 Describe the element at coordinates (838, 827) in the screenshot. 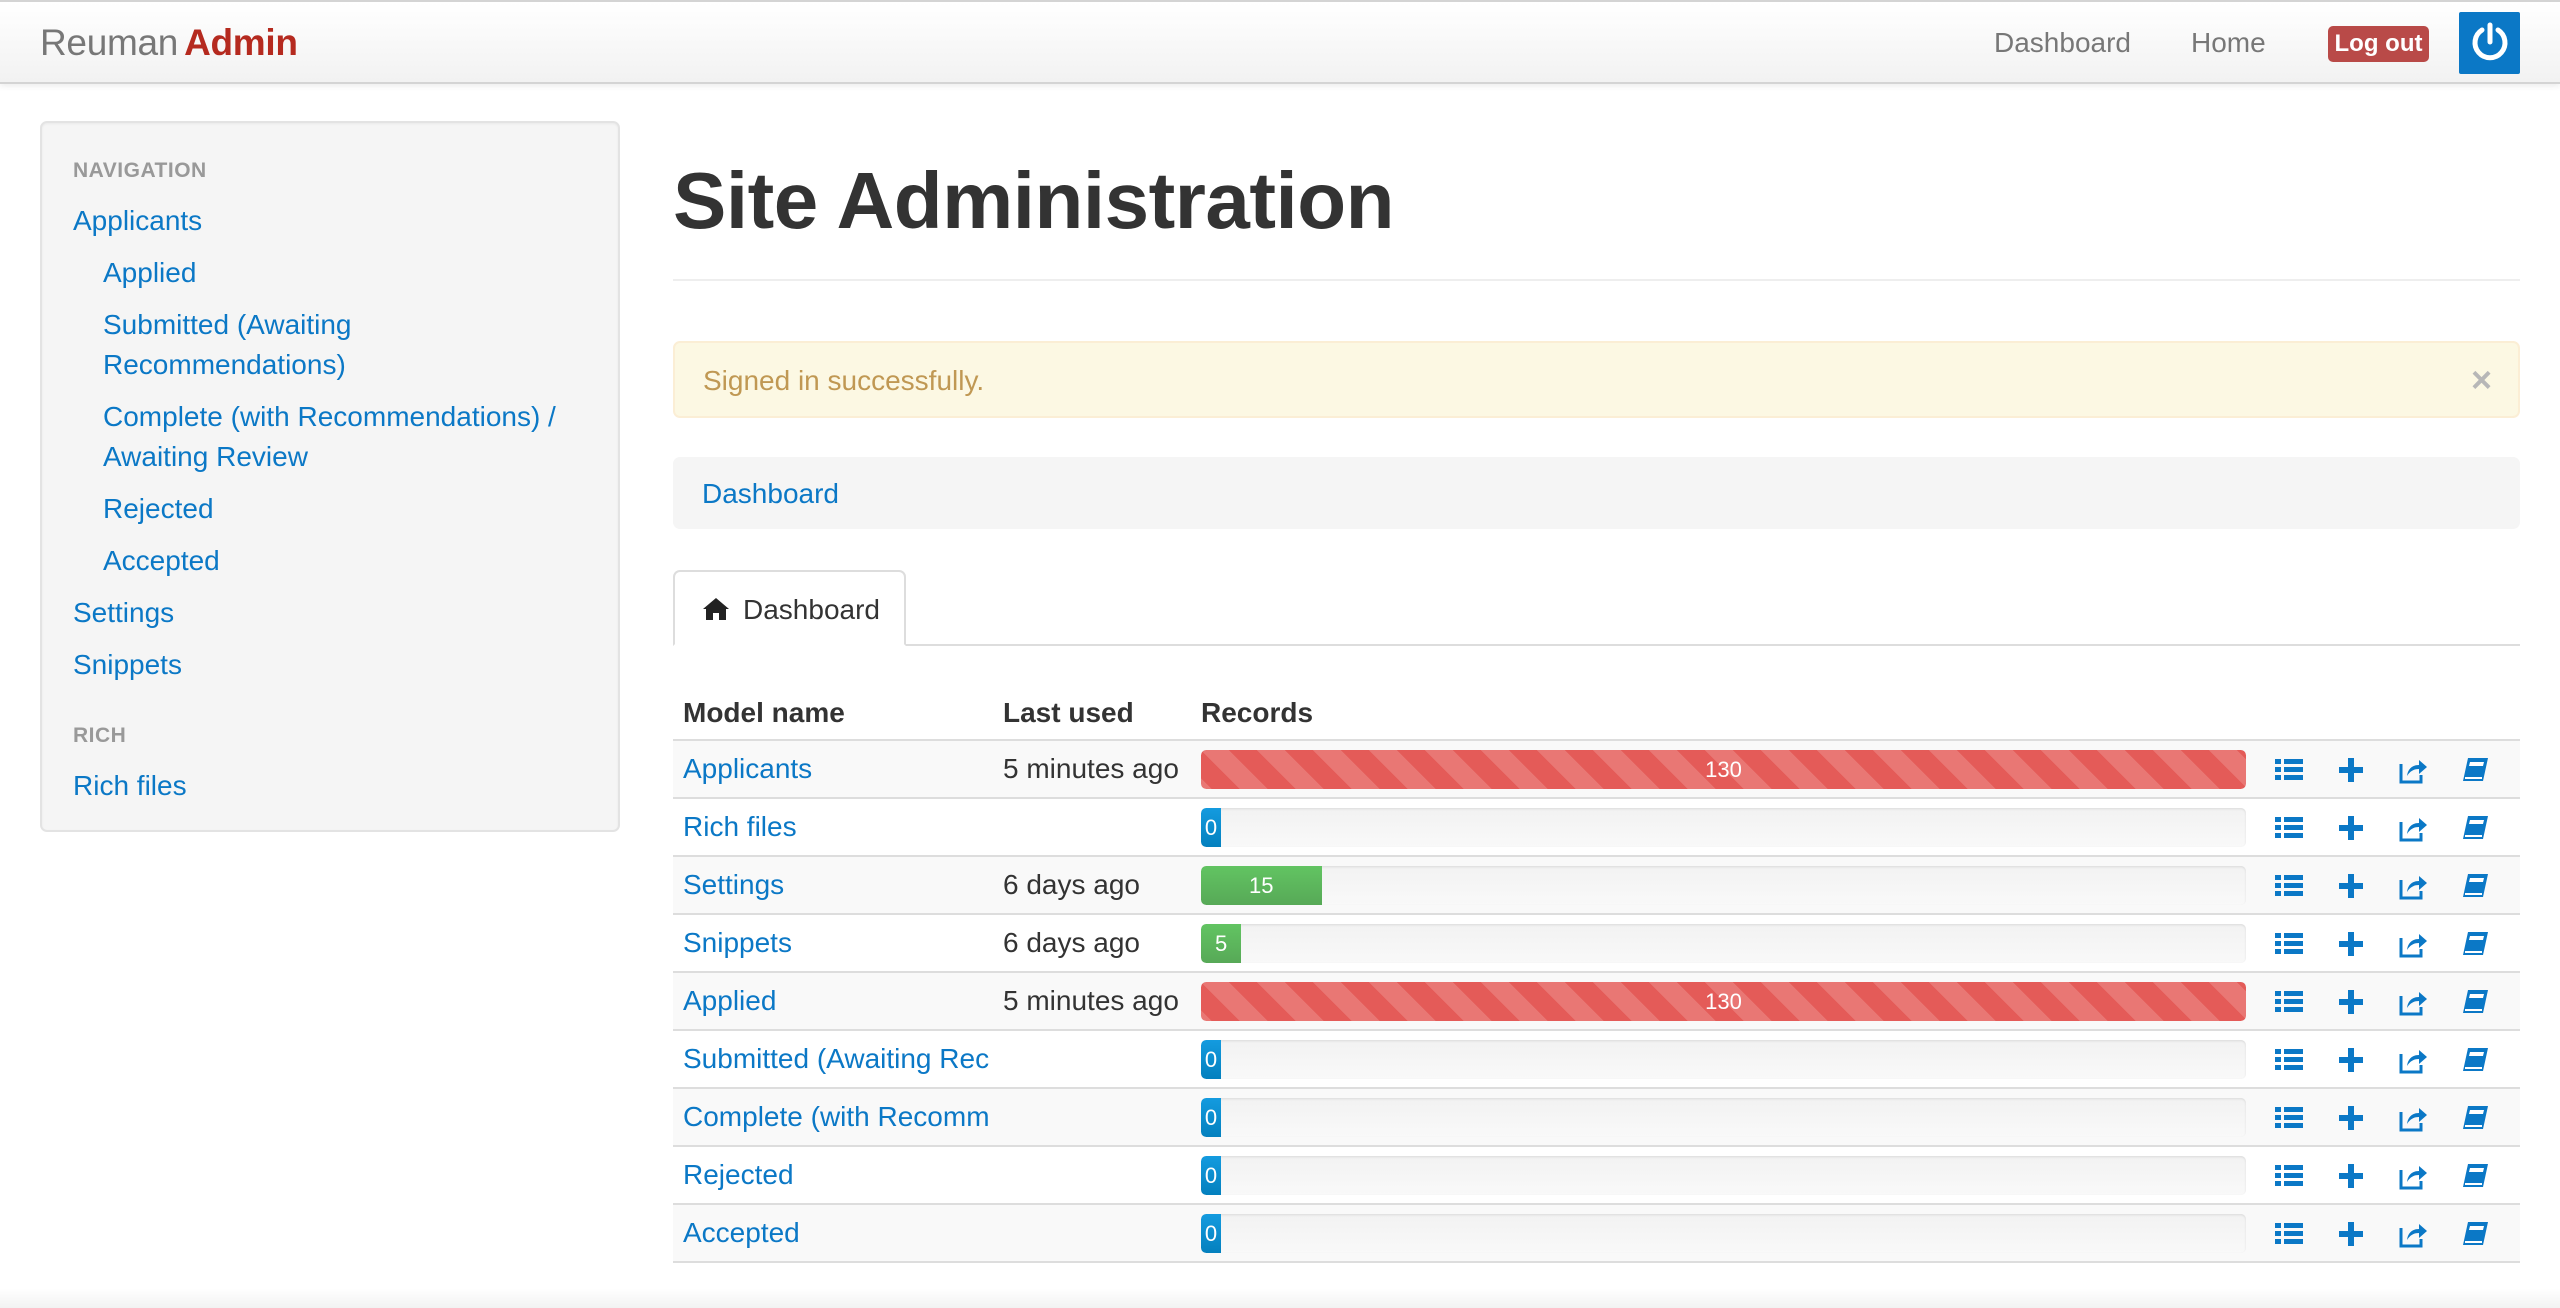

I see `model-name-link: Rich files` at that location.